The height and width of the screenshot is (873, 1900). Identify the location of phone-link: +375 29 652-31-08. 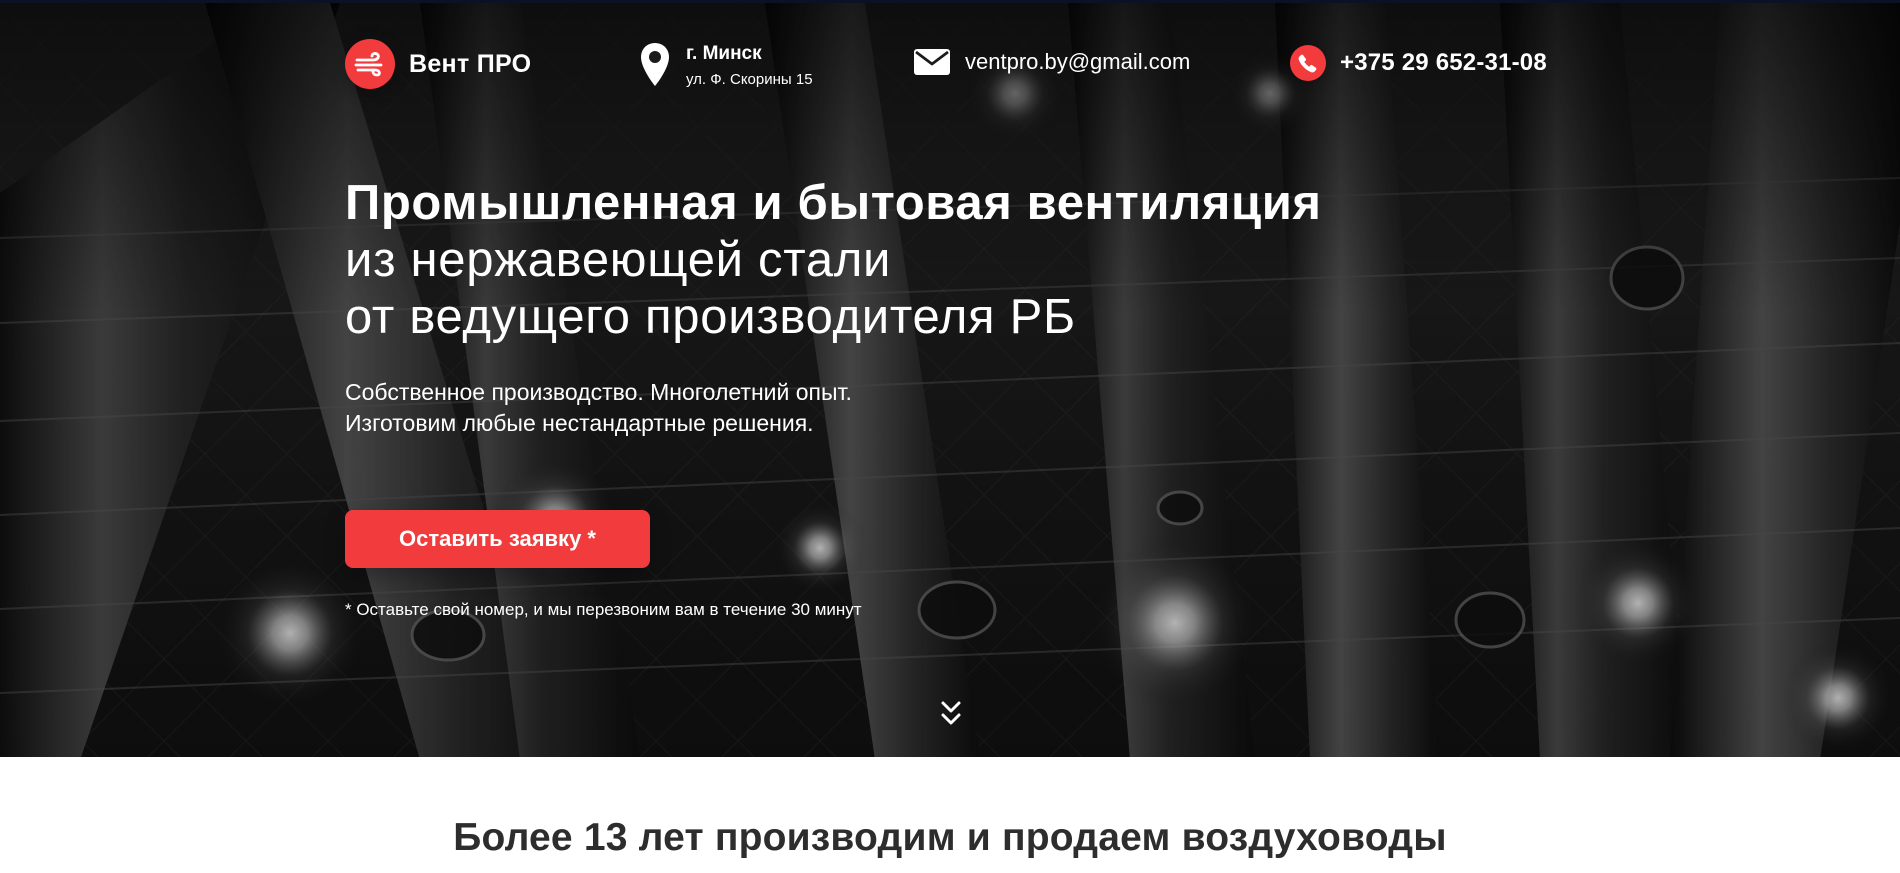
(1443, 63).